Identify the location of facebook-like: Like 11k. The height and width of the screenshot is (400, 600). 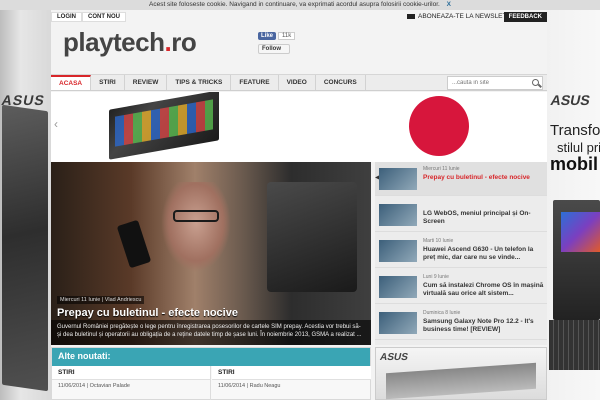
(277, 36).